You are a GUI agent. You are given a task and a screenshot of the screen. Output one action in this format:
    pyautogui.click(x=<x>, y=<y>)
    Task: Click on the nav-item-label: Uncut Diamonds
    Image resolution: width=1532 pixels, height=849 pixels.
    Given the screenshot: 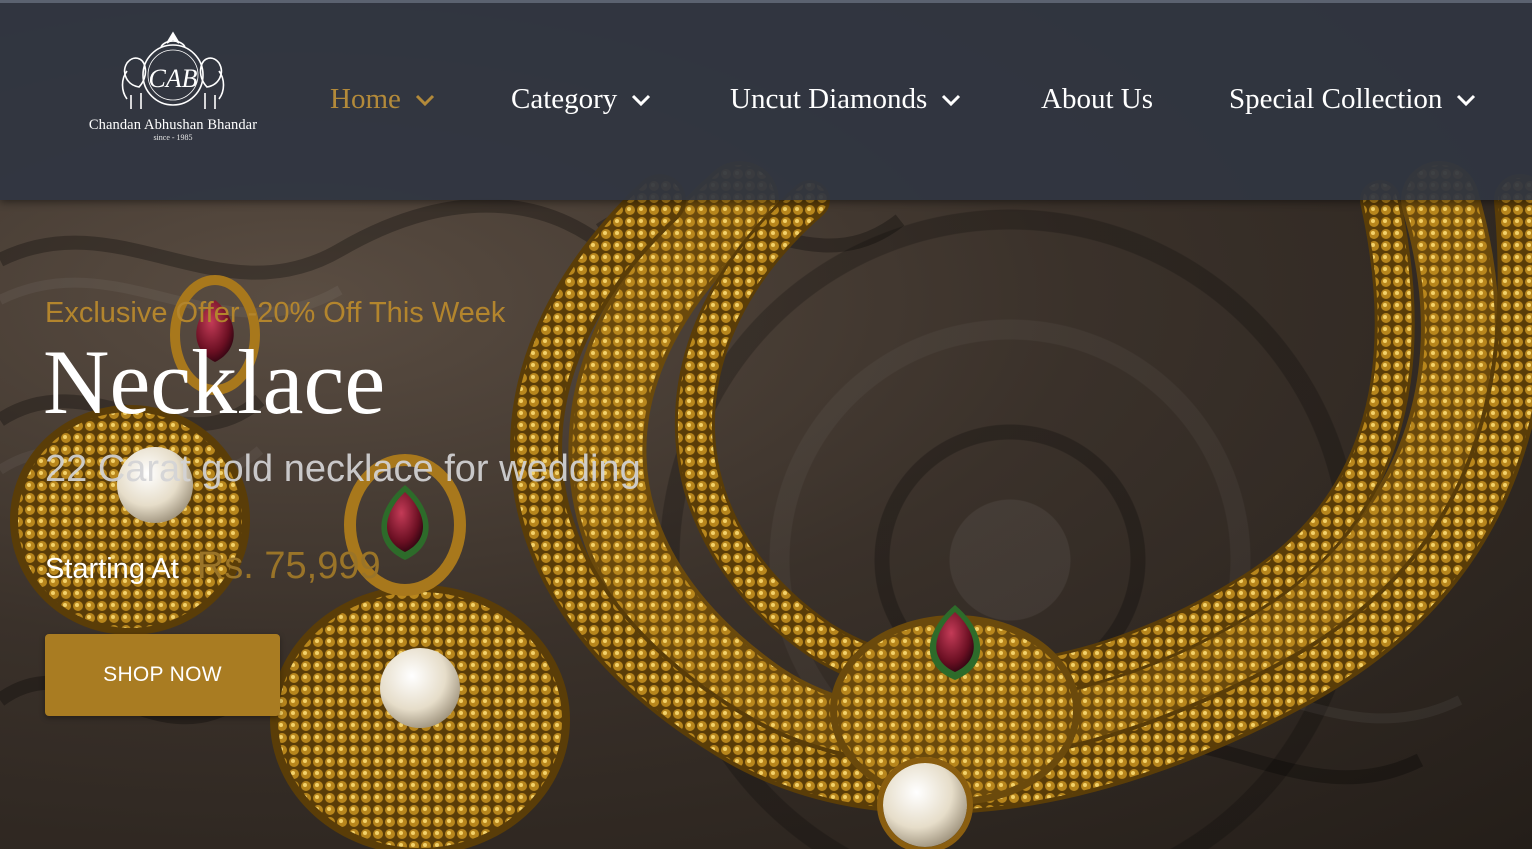 What is the action you would take?
    pyautogui.click(x=829, y=99)
    